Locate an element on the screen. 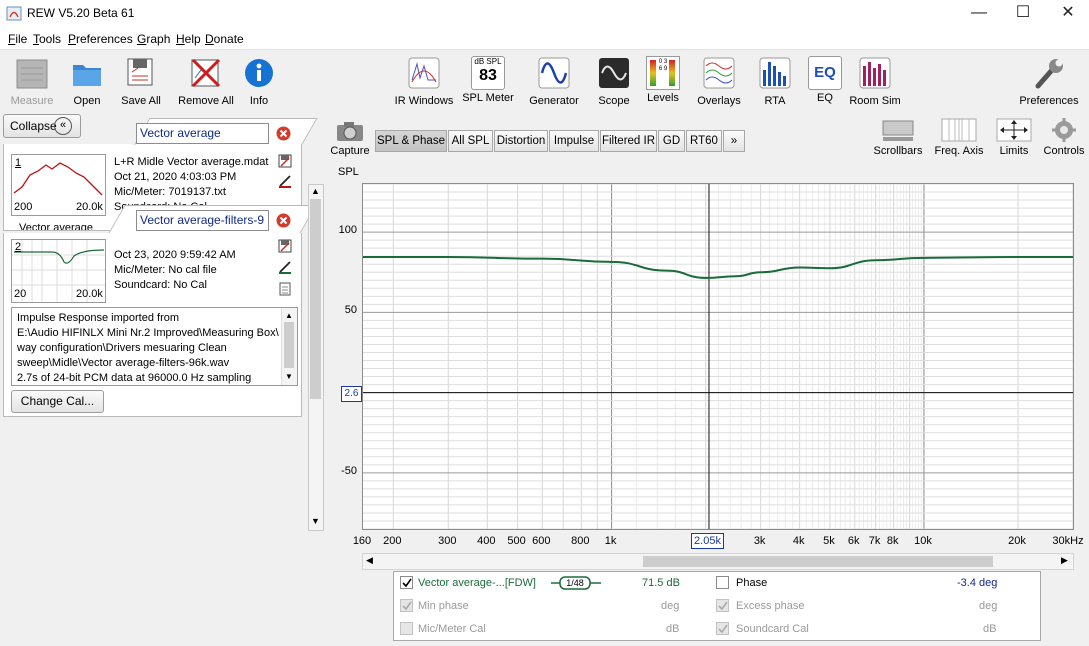 The width and height of the screenshot is (1089, 646). measurement-2-date: Oct 23, 2020 9:59:42 AM is located at coordinates (175, 255).